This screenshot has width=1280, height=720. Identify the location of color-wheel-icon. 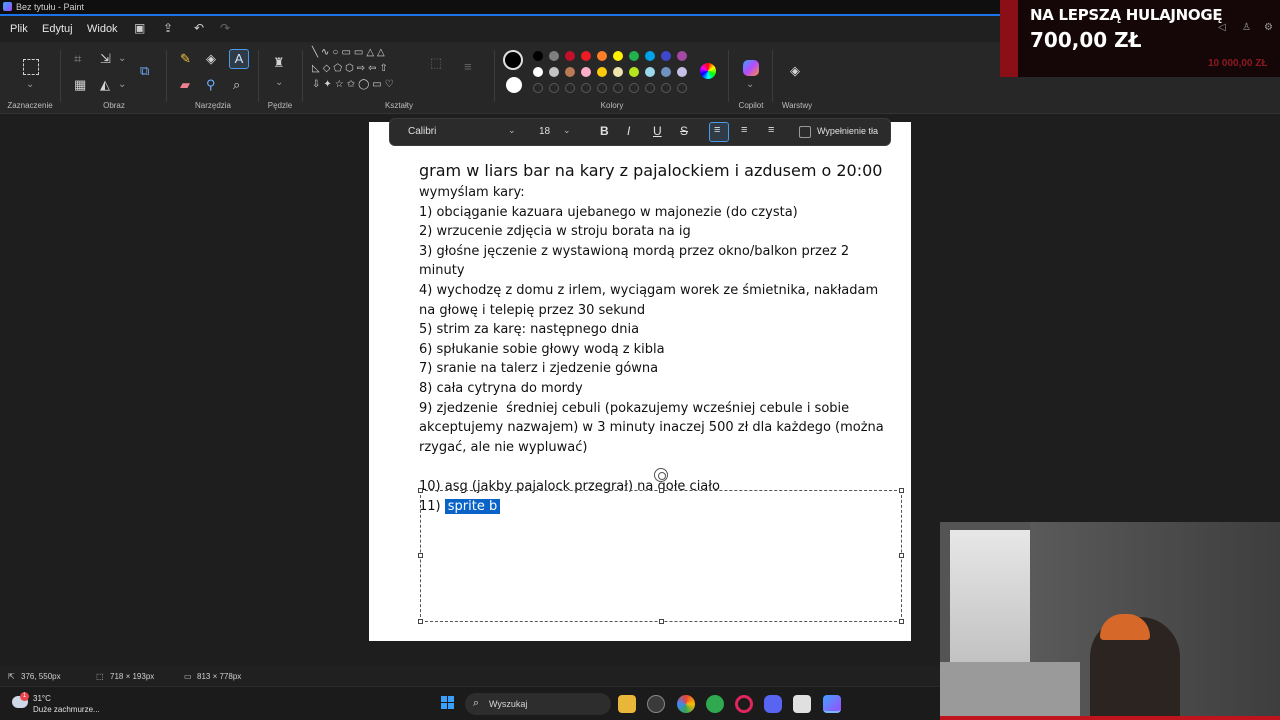
(708, 71).